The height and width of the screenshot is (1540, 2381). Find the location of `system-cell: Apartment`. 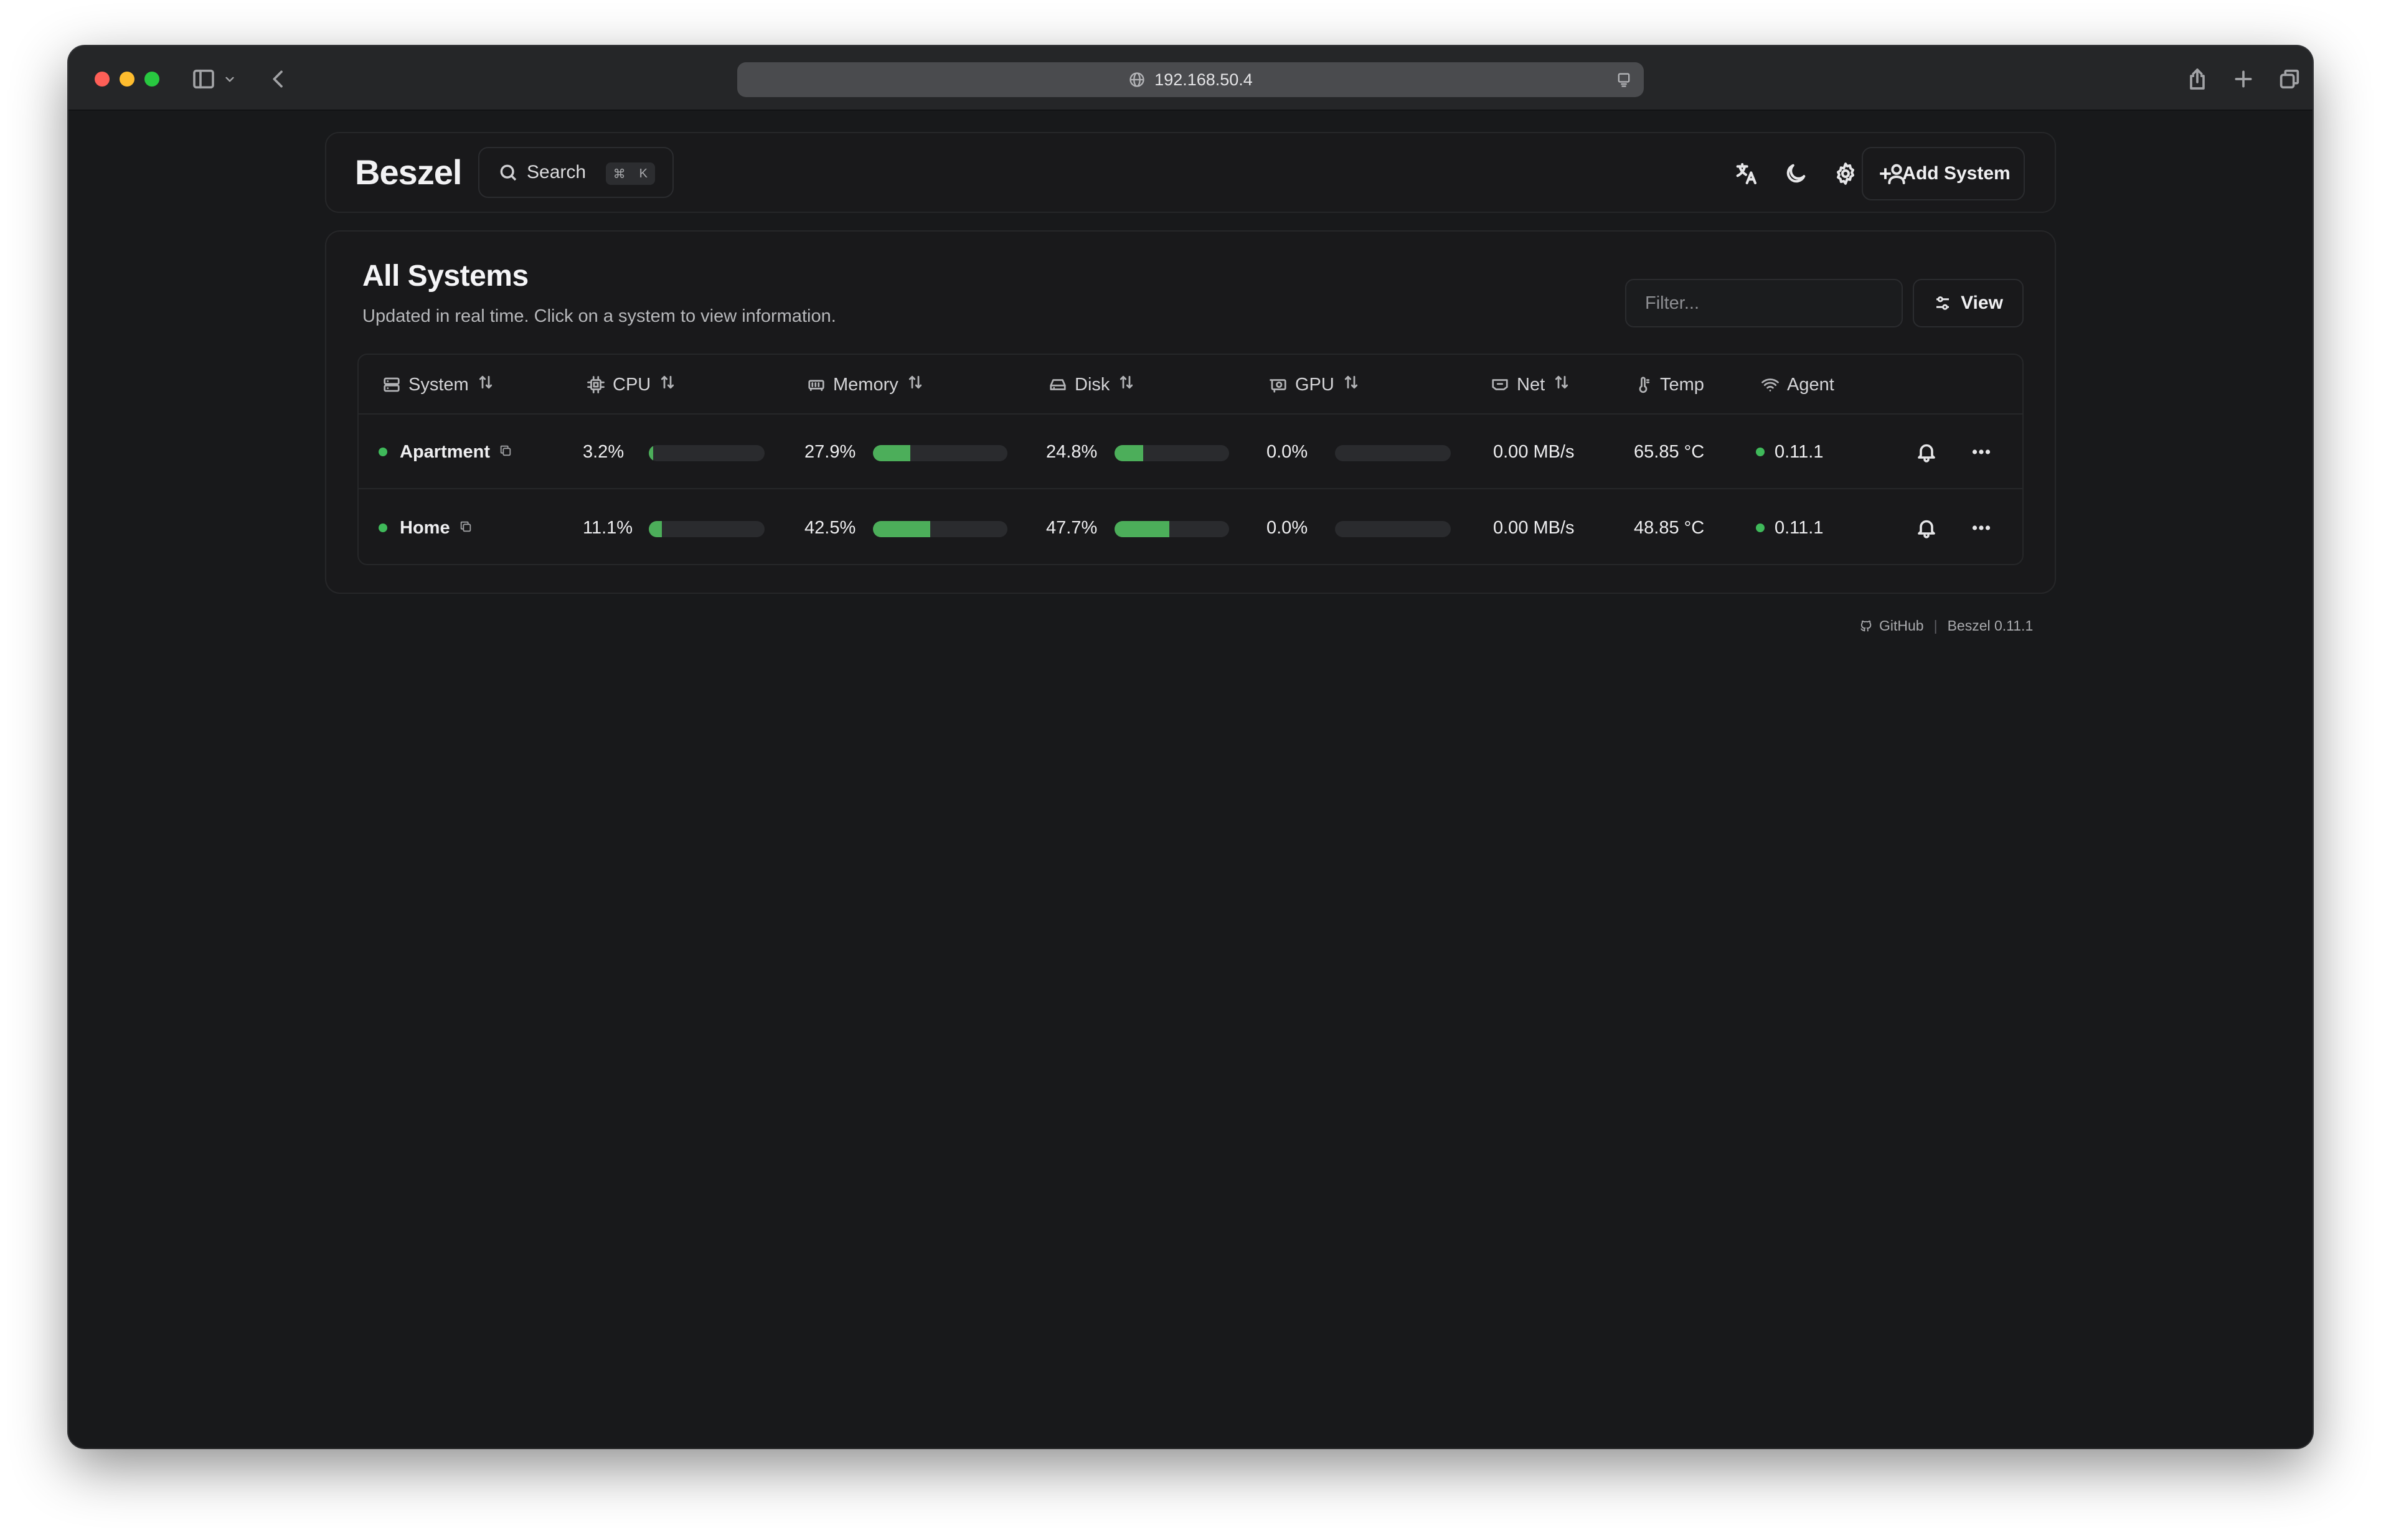

system-cell: Apartment is located at coordinates (445, 452).